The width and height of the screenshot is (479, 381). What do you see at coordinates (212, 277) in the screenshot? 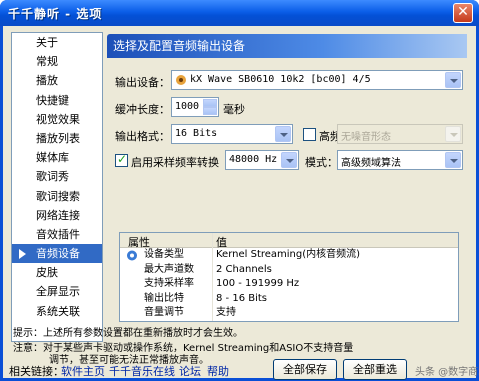
I see `column-divider` at bounding box center [212, 277].